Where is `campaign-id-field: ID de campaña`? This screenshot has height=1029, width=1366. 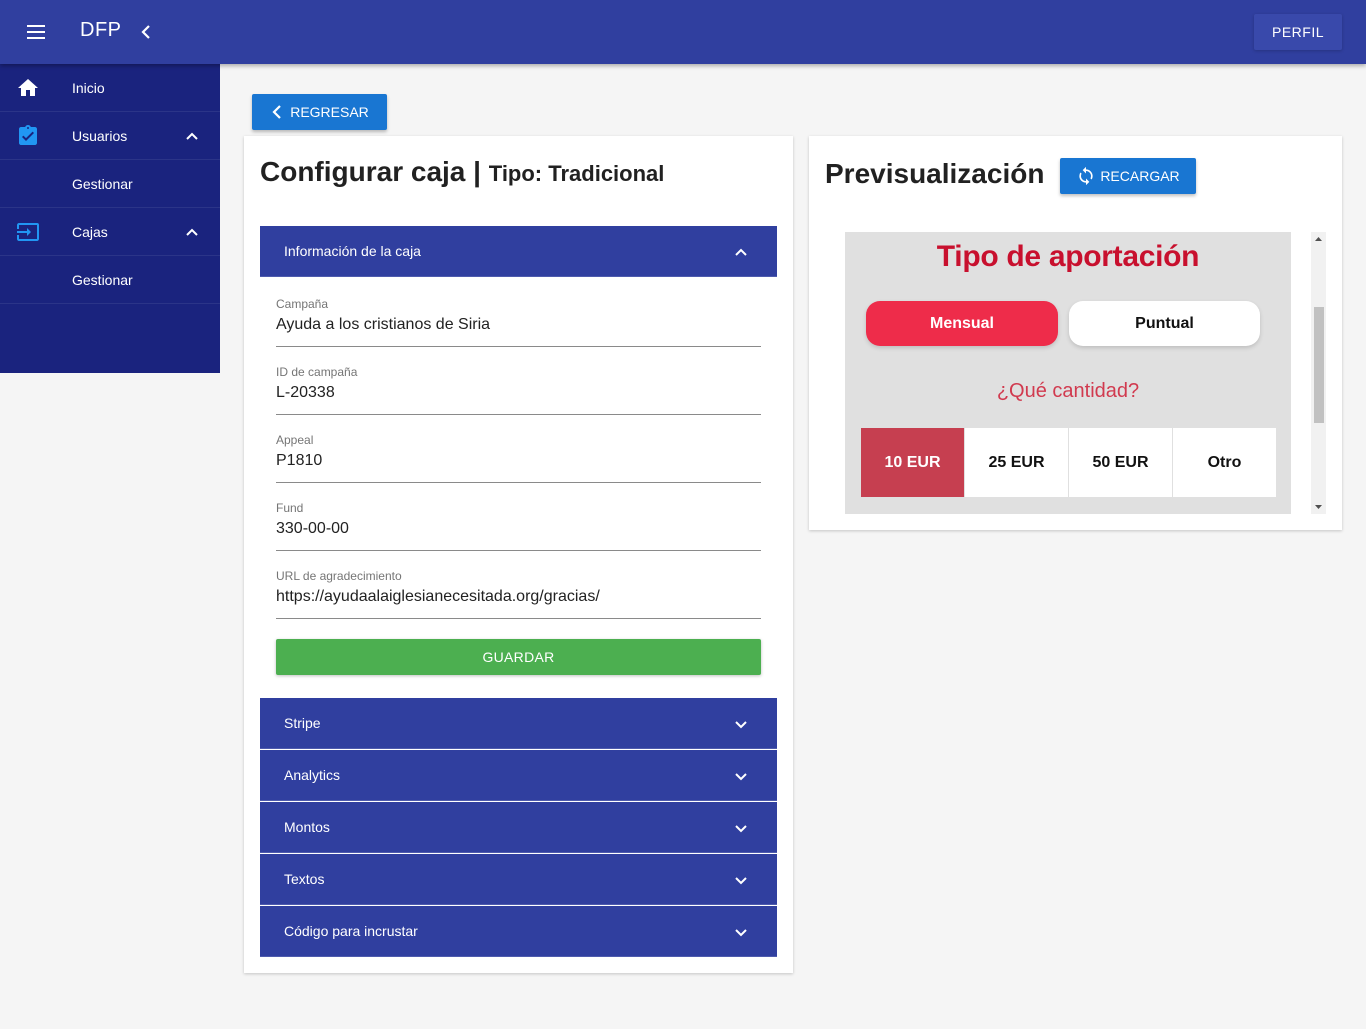 campaign-id-field: ID de campaña is located at coordinates (518, 390).